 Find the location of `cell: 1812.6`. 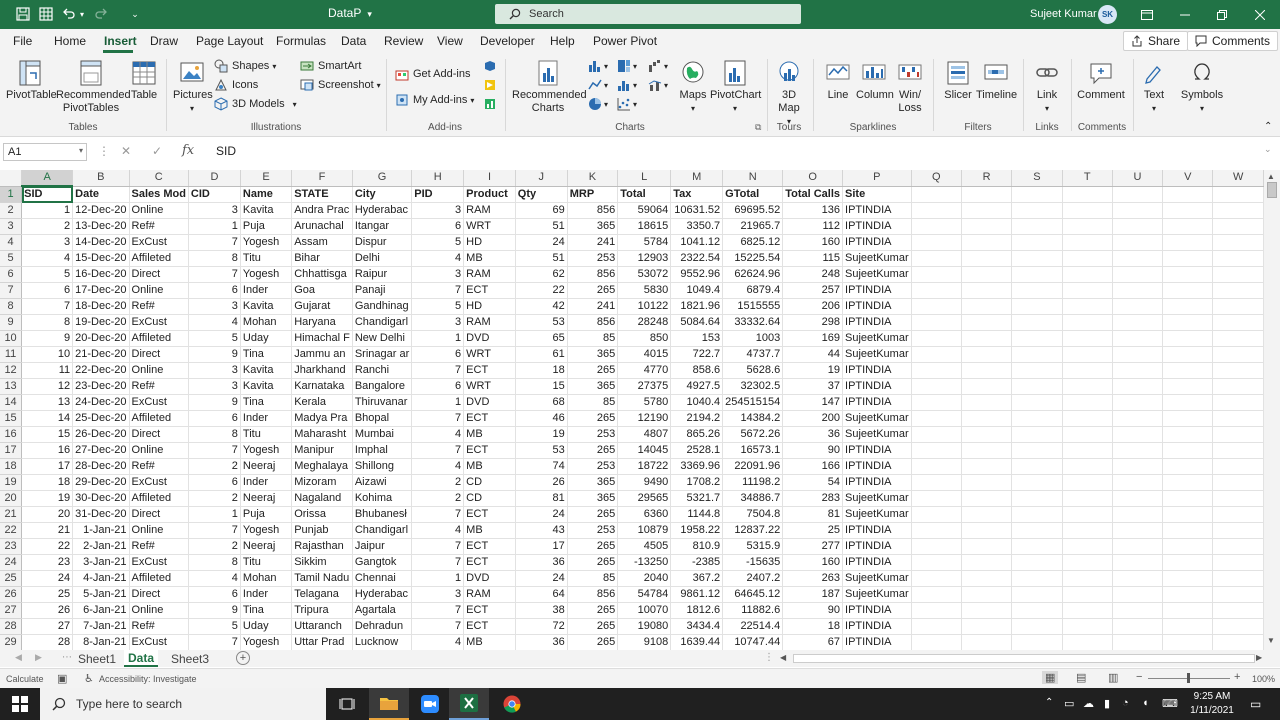

cell: 1812.6 is located at coordinates (697, 610).